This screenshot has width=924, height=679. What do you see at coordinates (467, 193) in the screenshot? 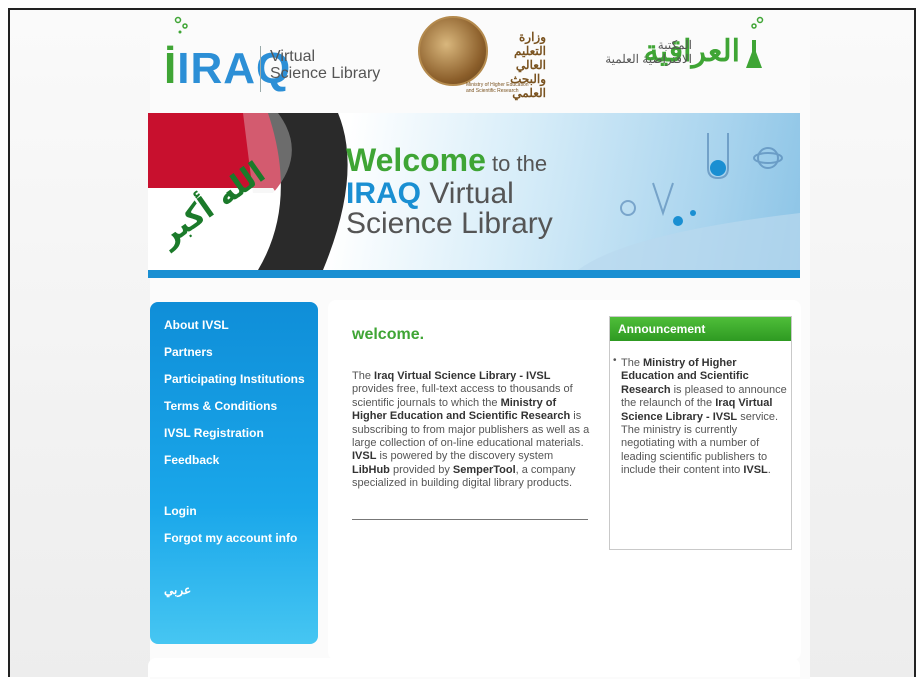
I see `banner-virtual-word: Virtual` at bounding box center [467, 193].